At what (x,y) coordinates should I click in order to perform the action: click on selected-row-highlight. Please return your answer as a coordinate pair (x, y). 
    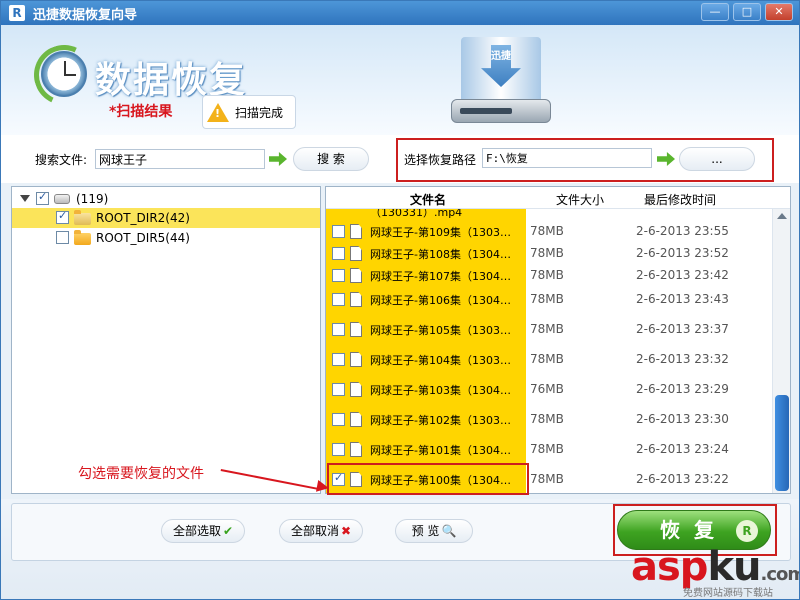
    Looking at the image, I should click on (428, 479).